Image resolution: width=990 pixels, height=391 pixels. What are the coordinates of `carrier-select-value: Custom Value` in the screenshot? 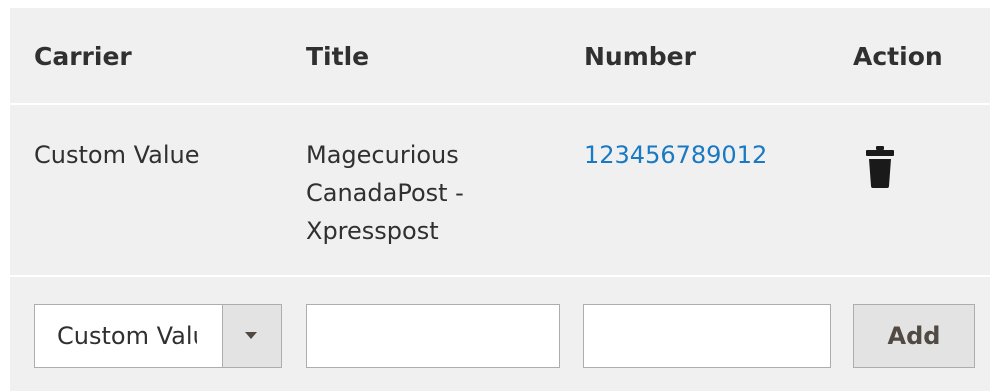 It's located at (127, 336).